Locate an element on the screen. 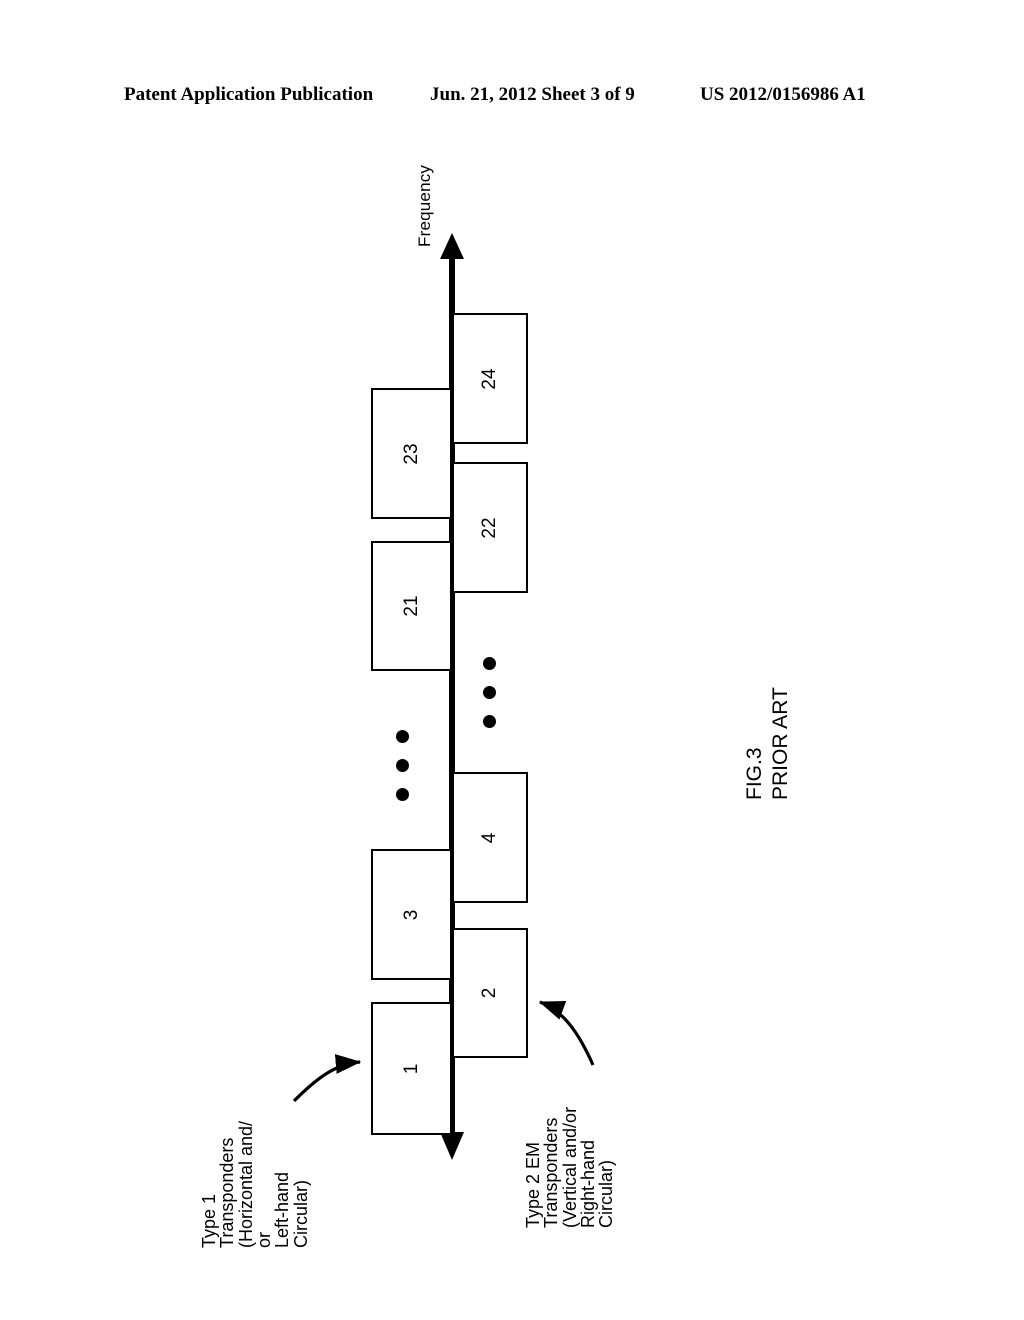 This screenshot has height=1320, width=1024. channel-box-label: 23 is located at coordinates (411, 453).